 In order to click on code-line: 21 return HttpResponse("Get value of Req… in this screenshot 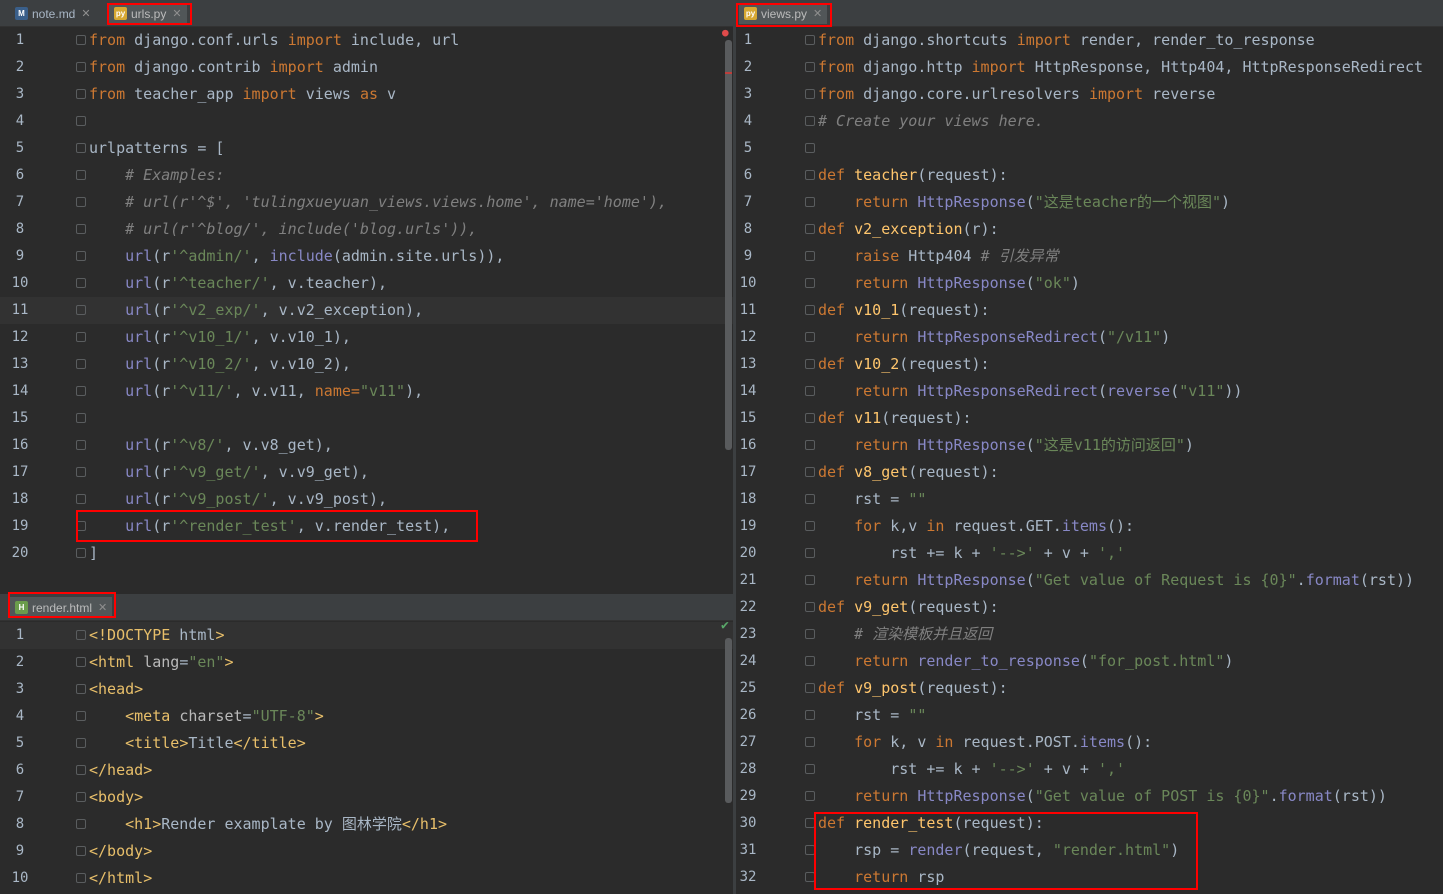, I will do `click(1089, 580)`.